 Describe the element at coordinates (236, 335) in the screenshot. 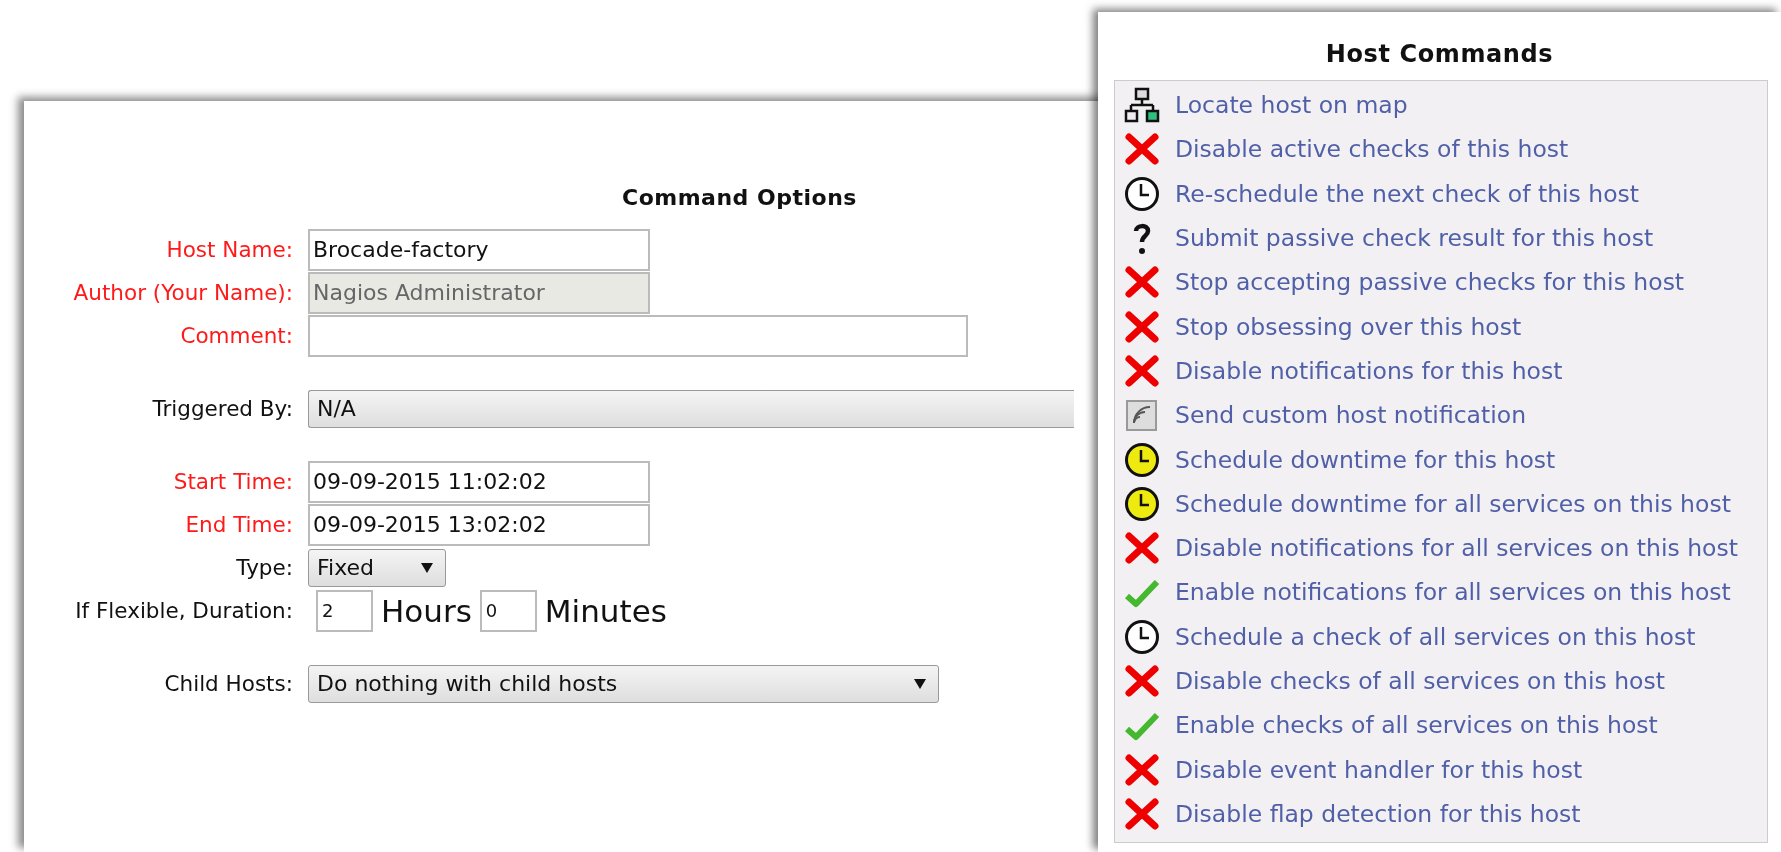

I see `field-label: Comment:` at that location.